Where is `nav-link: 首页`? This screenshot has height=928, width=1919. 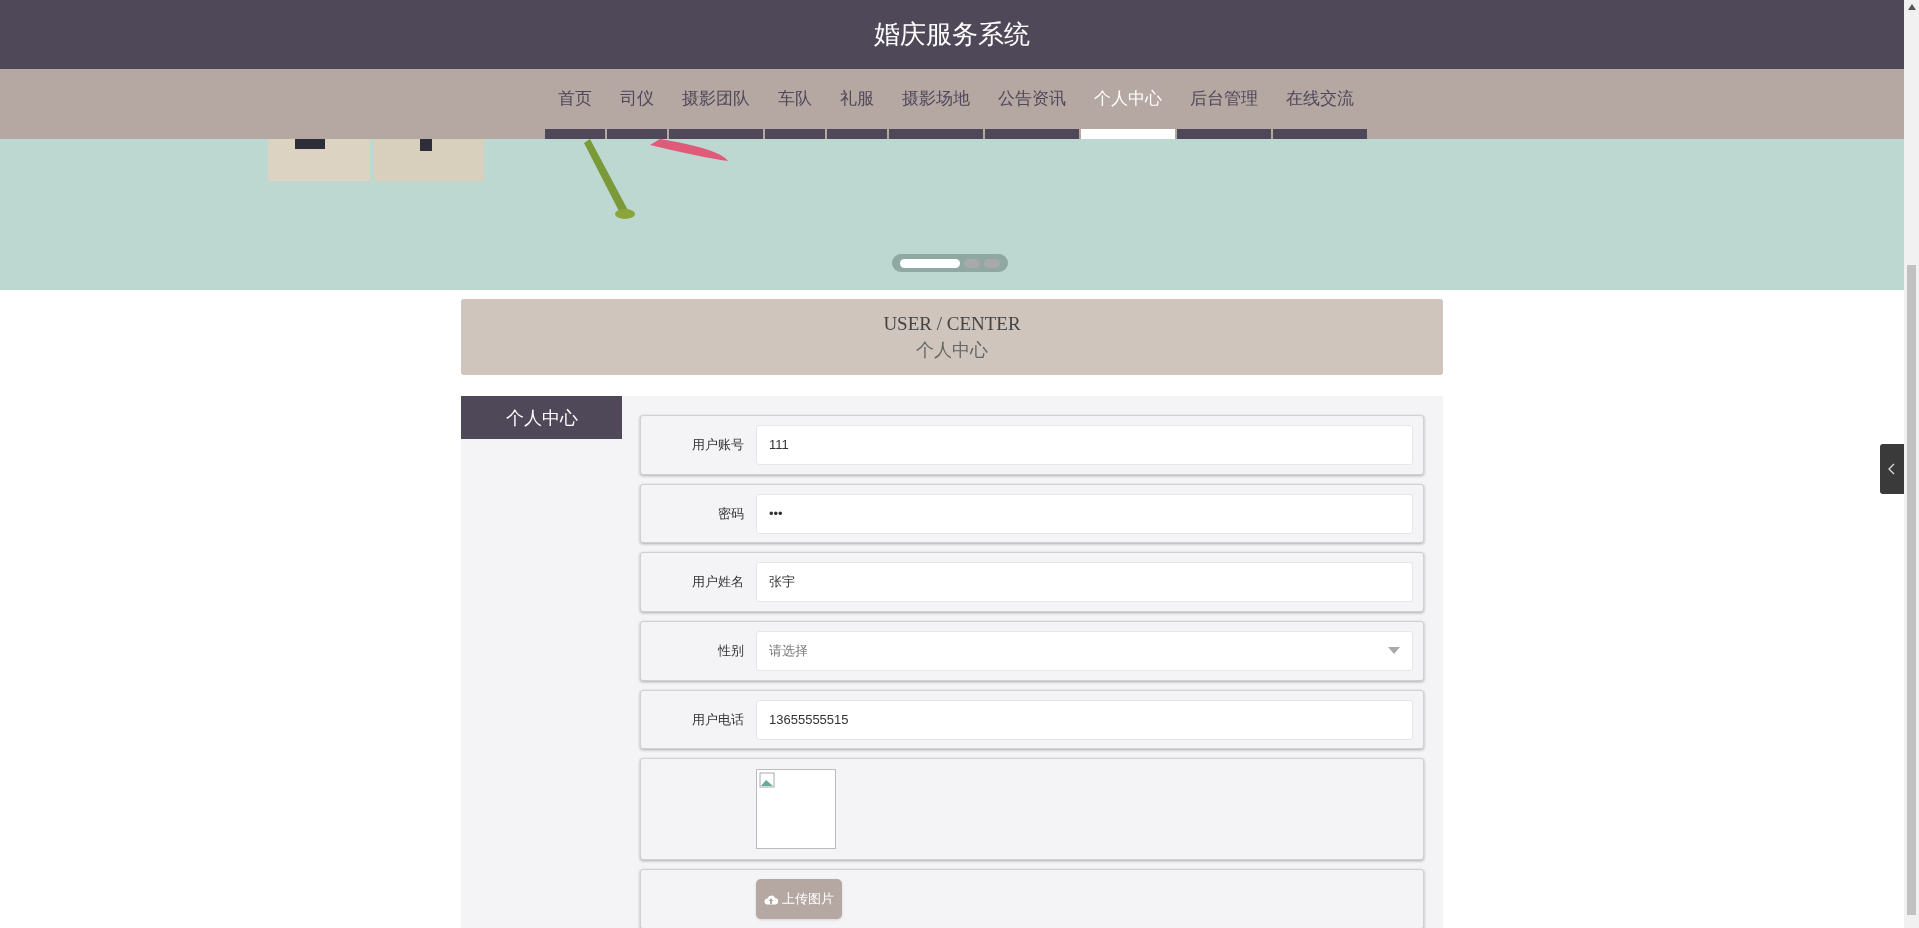
nav-link: 首页 is located at coordinates (575, 99).